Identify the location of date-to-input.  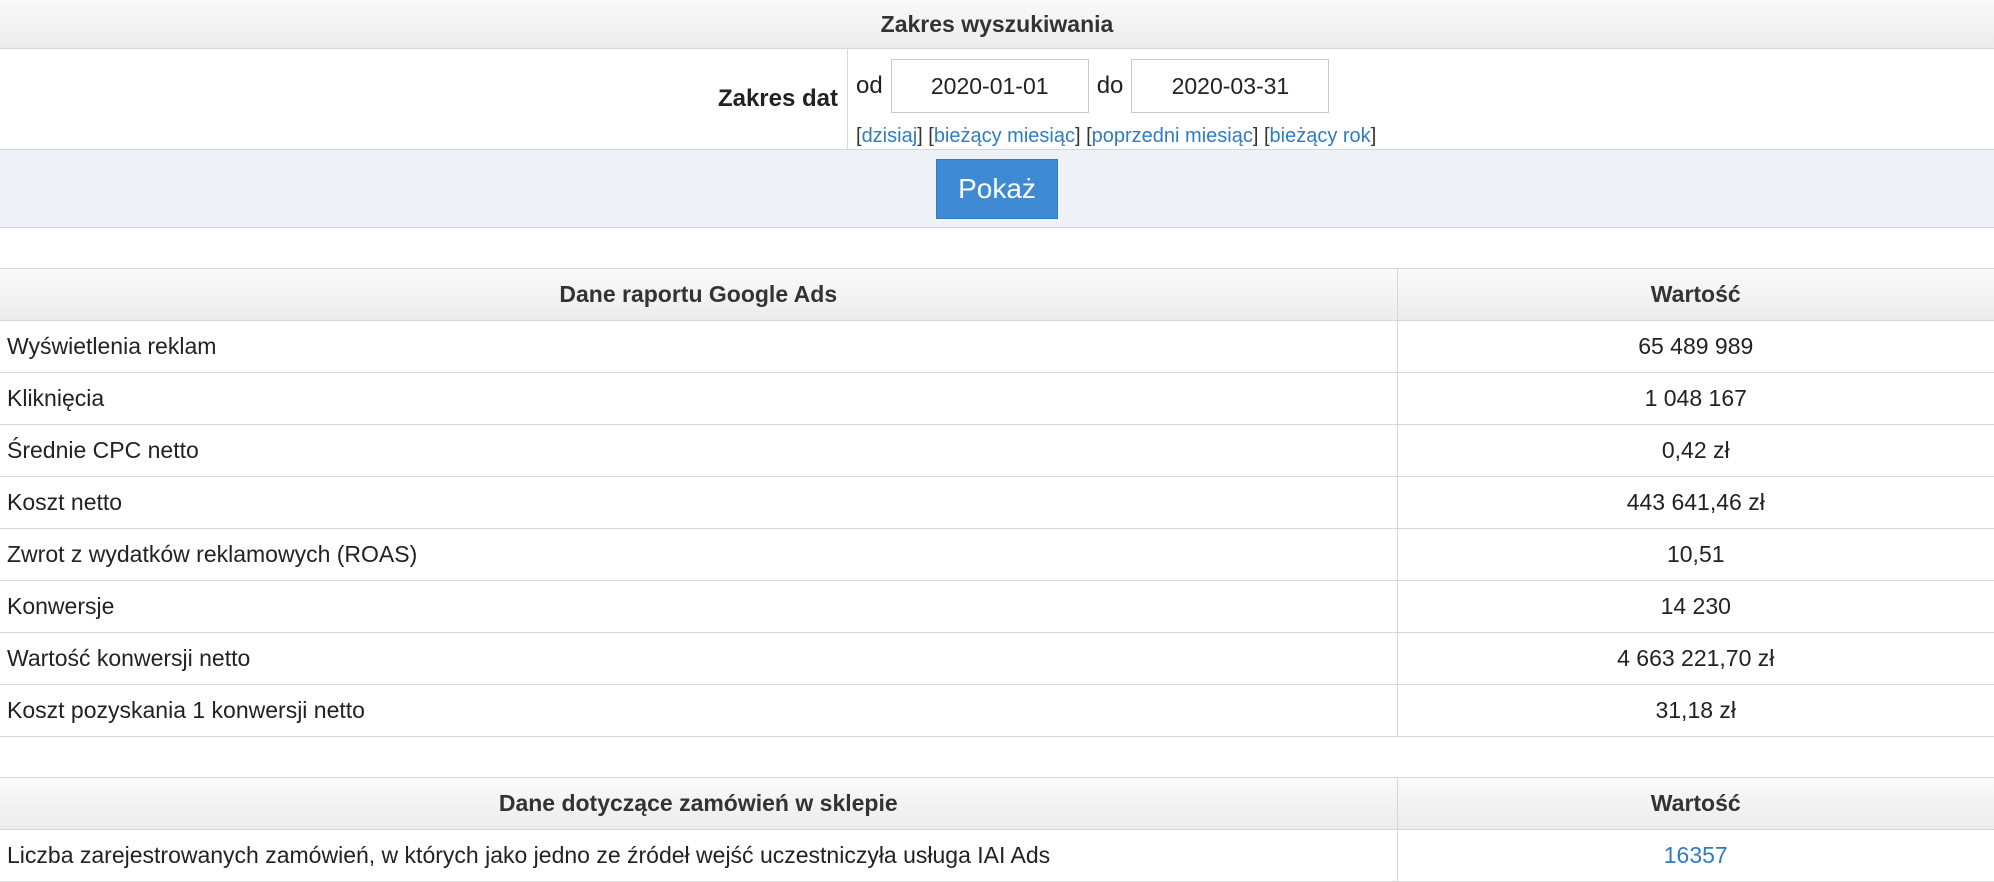
(1230, 86).